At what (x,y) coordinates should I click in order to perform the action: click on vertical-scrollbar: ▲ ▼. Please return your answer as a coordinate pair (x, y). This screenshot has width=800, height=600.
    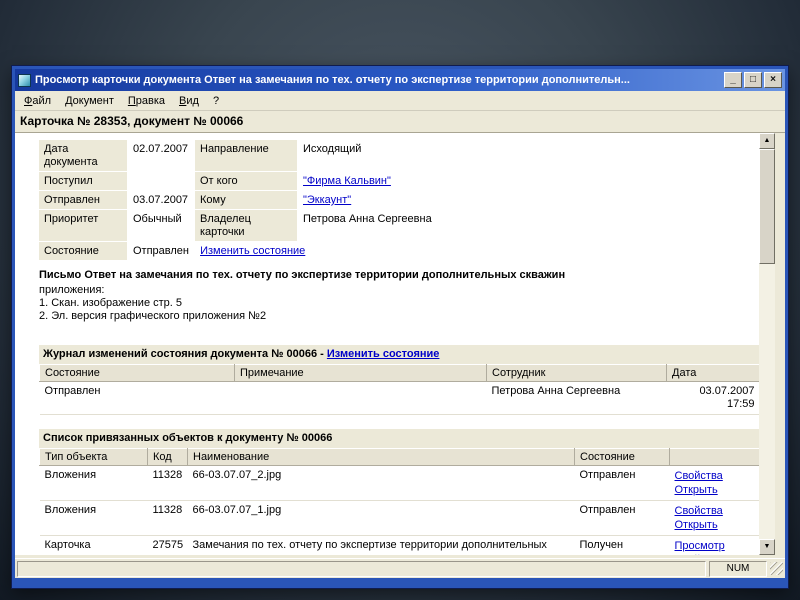
    Looking at the image, I should click on (767, 344).